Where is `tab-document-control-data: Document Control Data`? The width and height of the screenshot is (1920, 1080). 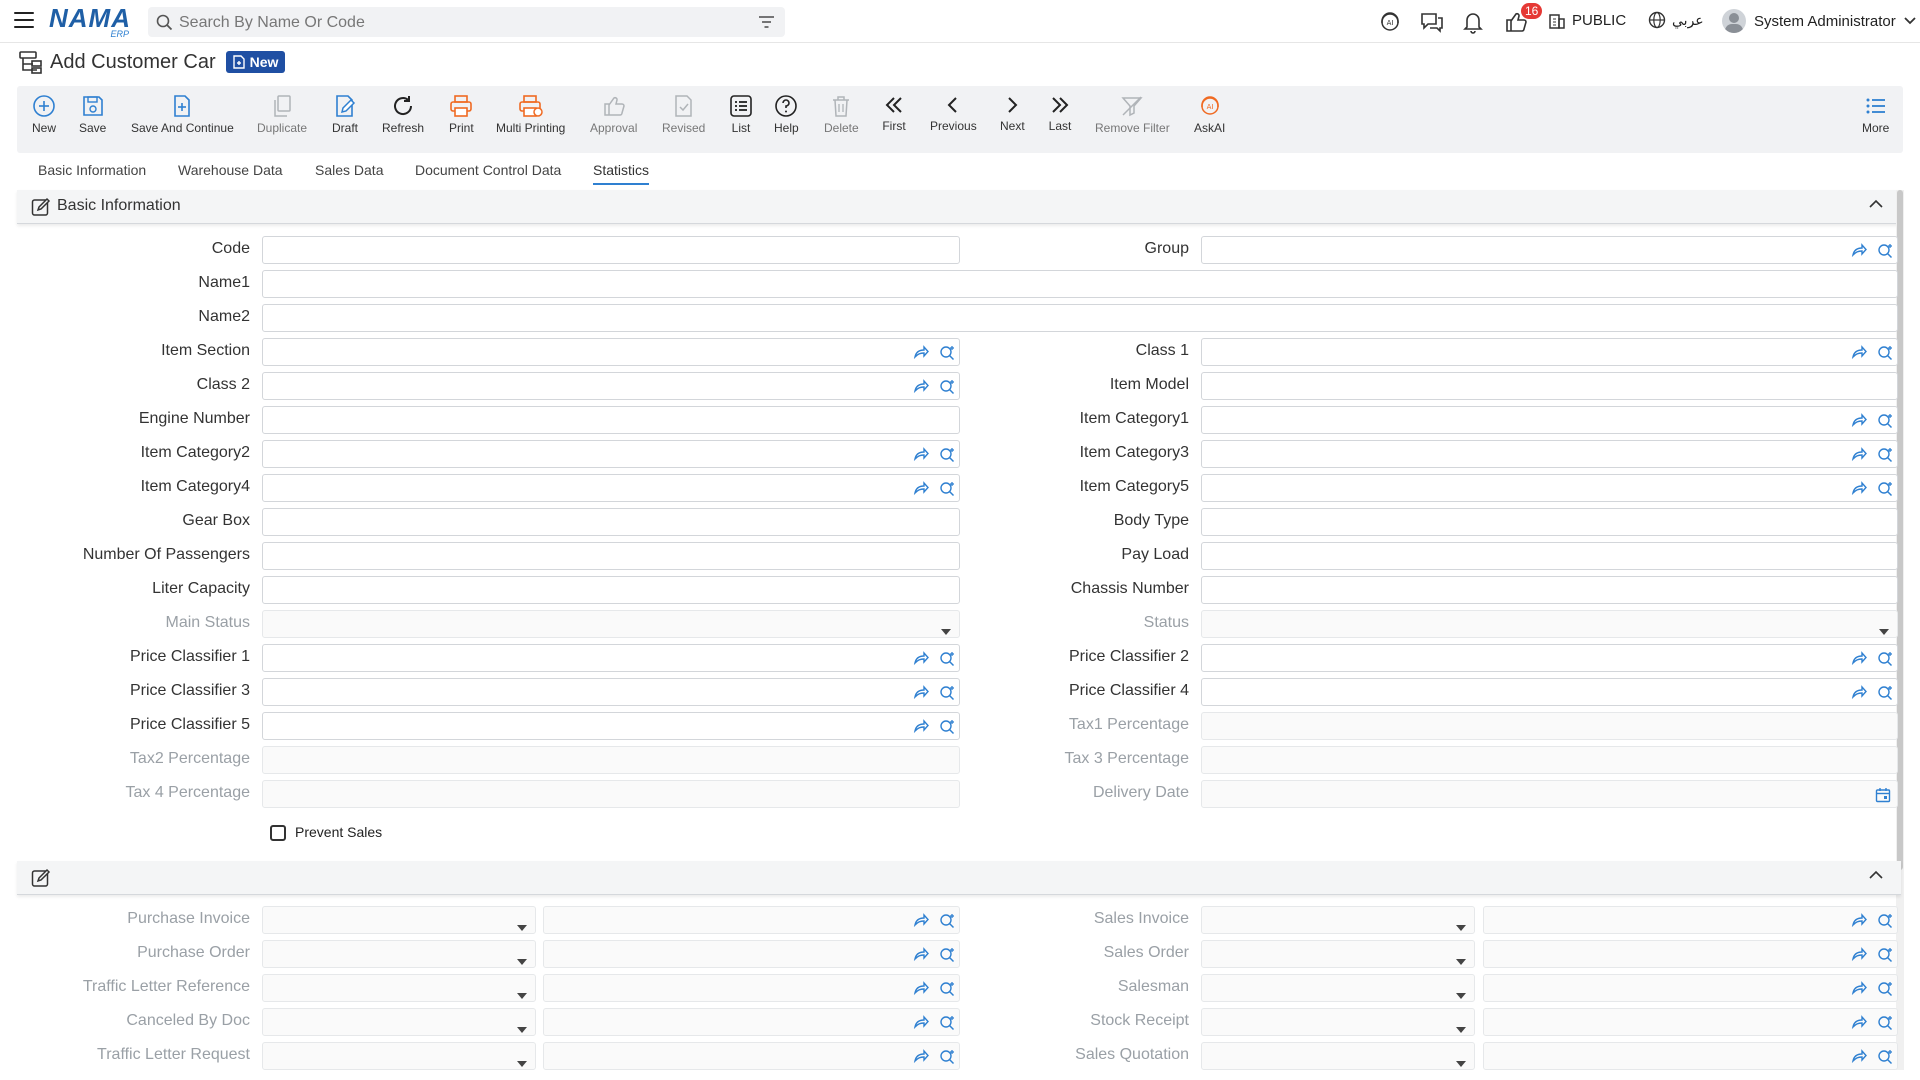 tab-document-control-data: Document Control Data is located at coordinates (488, 170).